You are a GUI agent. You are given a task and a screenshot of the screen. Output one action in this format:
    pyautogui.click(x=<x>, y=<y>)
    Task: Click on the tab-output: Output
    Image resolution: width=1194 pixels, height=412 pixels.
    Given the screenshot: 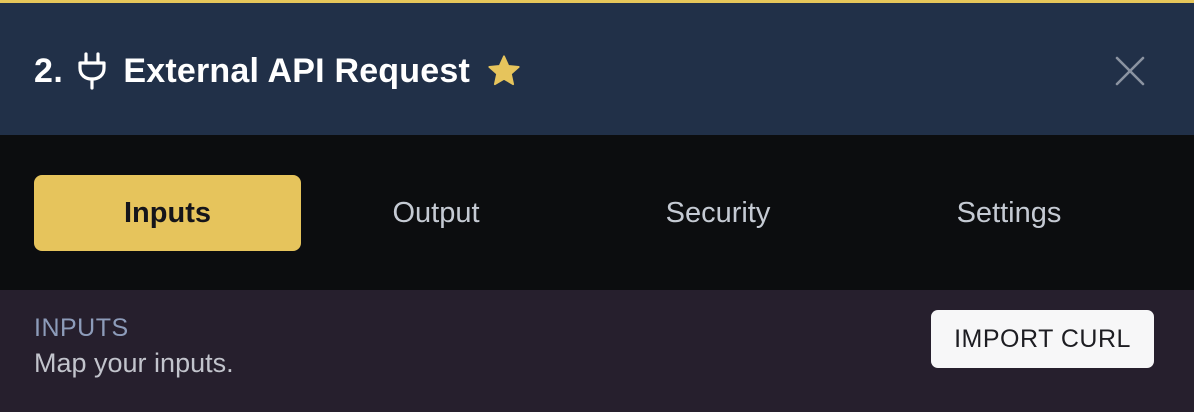 What is the action you would take?
    pyautogui.click(x=436, y=213)
    